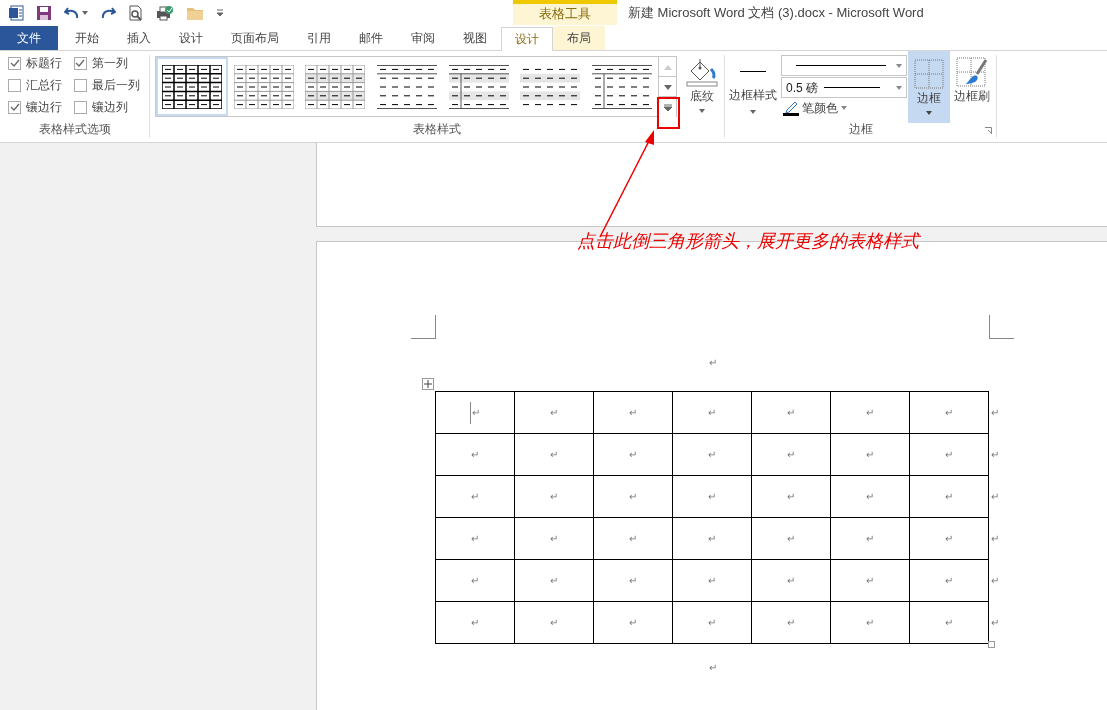 The width and height of the screenshot is (1107, 710). I want to click on checkbox-label: 镶边行, so click(44, 107).